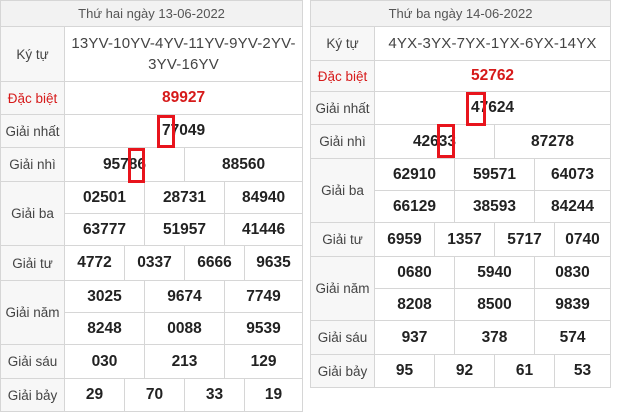 The width and height of the screenshot is (620, 418). I want to click on right-seventh-value-2: 92, so click(464, 371).